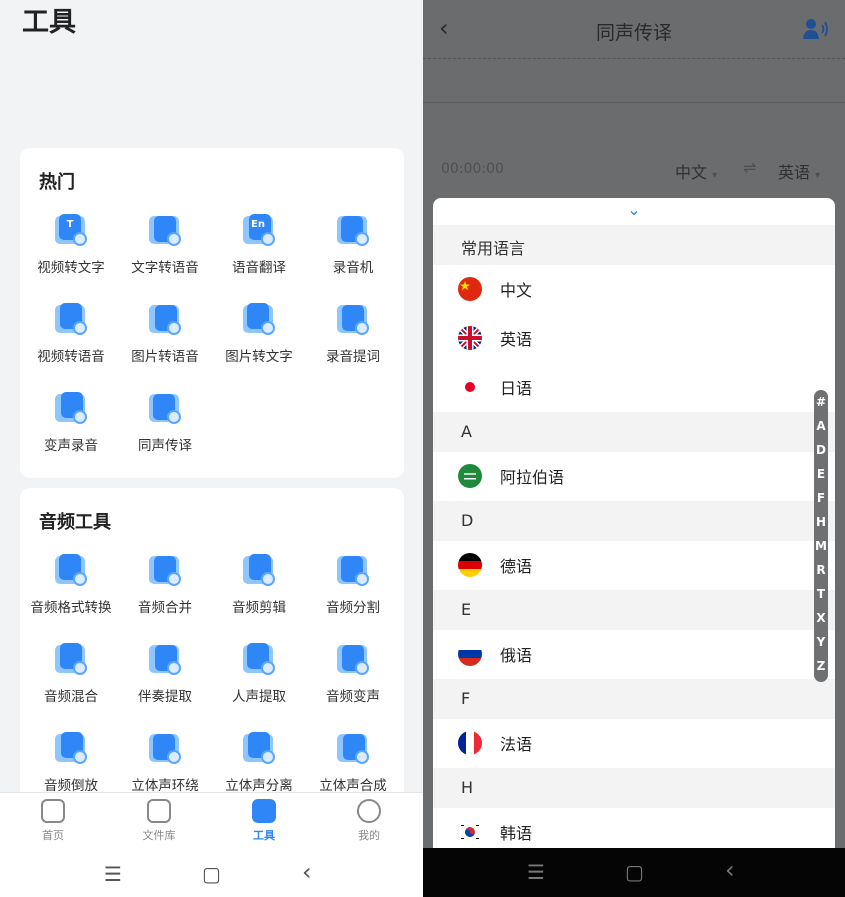 Image resolution: width=845 pixels, height=897 pixels. I want to click on tool-item: 录音提词, so click(353, 333).